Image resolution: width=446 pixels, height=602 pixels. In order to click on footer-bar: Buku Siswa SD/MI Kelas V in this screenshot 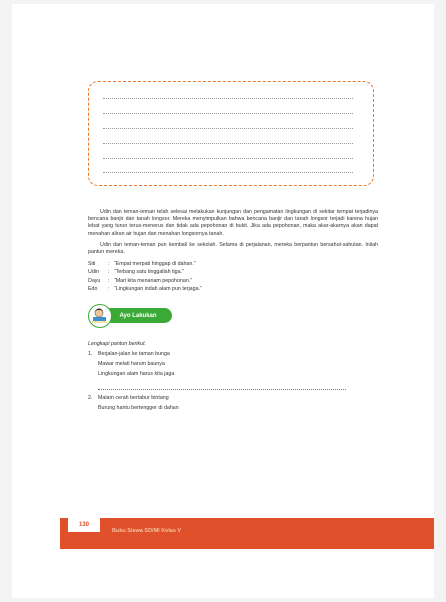, I will do `click(247, 533)`.